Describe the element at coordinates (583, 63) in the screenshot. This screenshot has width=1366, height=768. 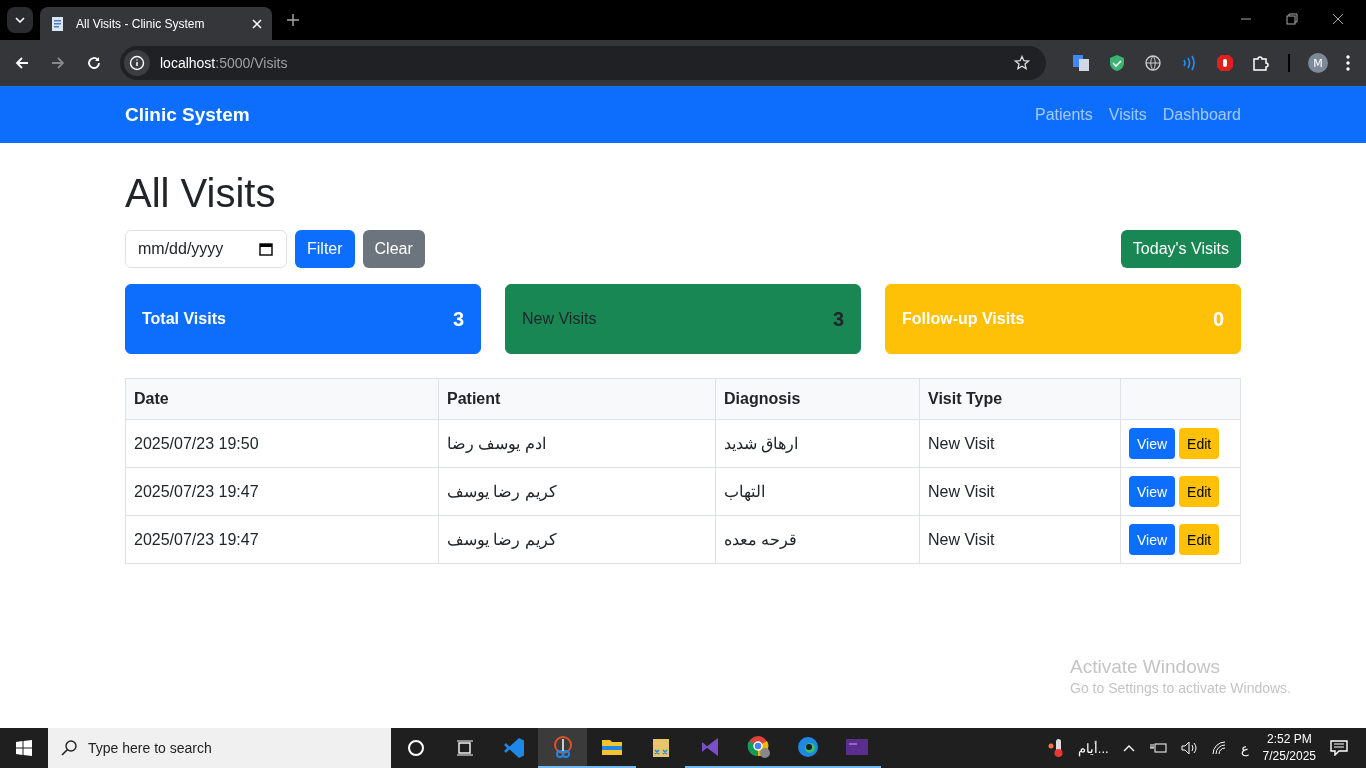
I see `address-bar: localhost:5000/Visits` at that location.